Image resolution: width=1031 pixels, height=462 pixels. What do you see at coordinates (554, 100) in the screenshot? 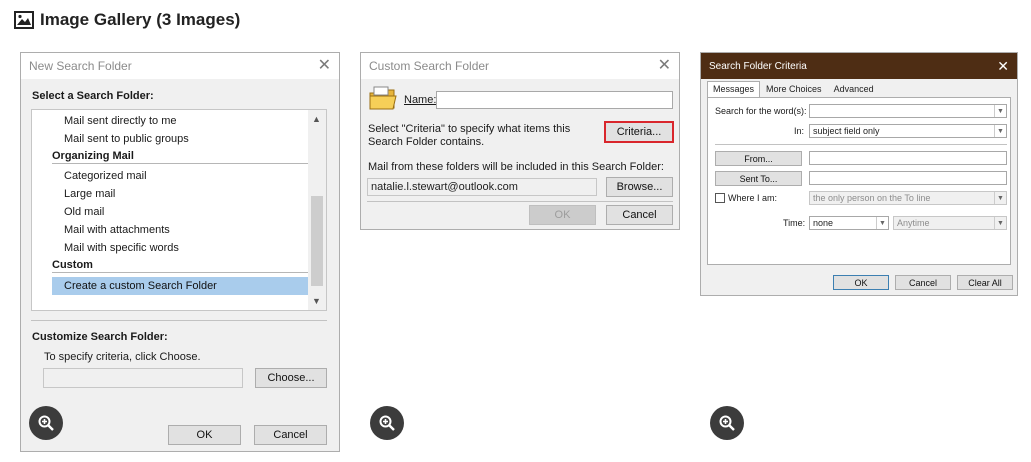
I see `name-field` at bounding box center [554, 100].